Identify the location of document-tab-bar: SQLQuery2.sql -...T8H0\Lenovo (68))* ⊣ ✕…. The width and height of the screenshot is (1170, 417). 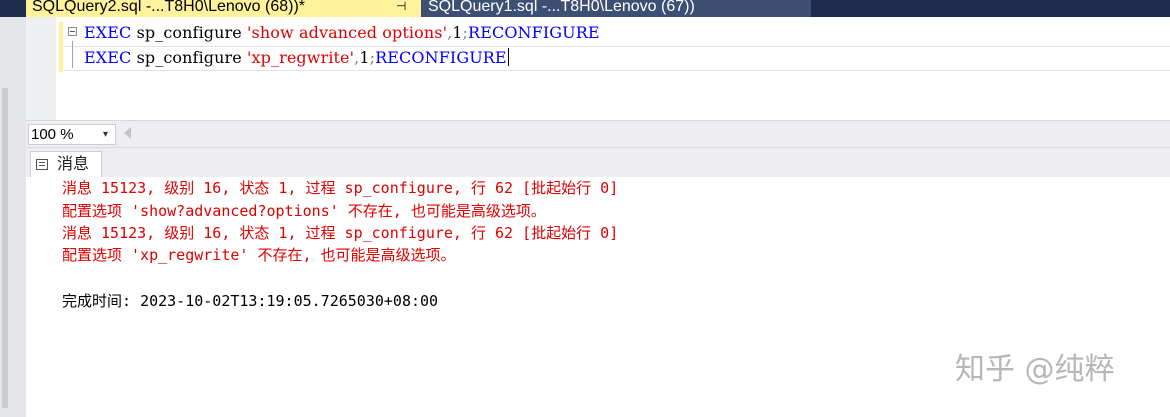
(585, 8).